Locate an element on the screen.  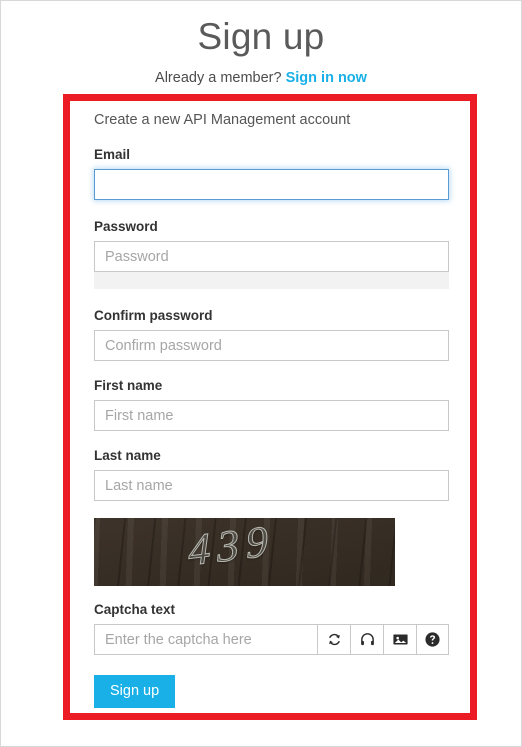
field-last-name: Last name is located at coordinates (271, 474).